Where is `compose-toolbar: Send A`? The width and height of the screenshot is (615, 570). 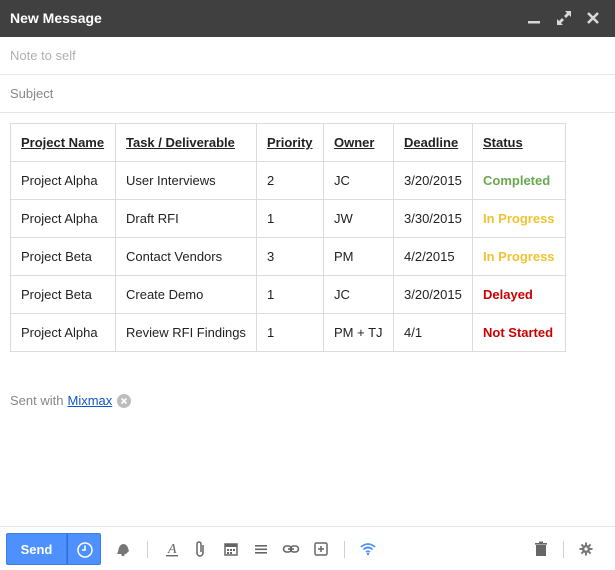 compose-toolbar: Send A is located at coordinates (307, 548).